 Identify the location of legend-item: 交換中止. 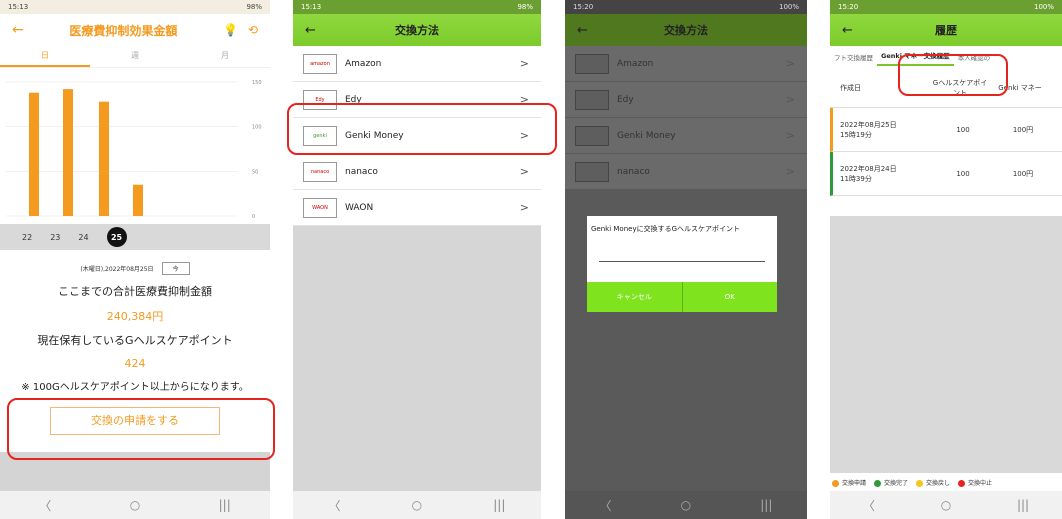
(975, 482).